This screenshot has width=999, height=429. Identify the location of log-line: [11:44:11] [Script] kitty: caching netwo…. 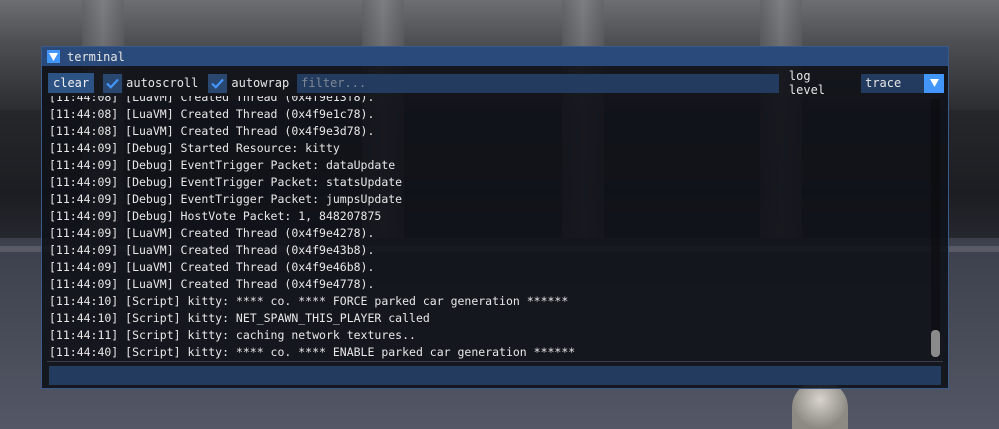
(232, 335).